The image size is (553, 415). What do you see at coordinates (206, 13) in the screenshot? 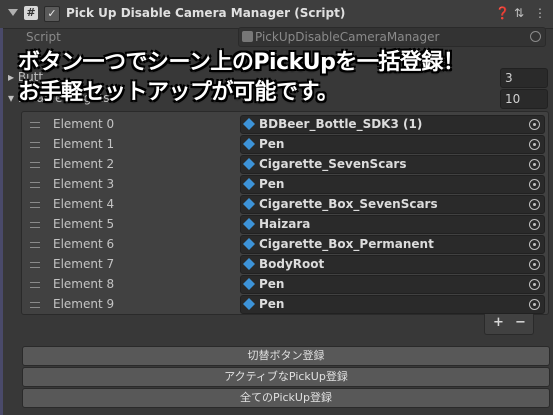
I see `component-title: Pick Up Disable Camera Manager (Script)` at bounding box center [206, 13].